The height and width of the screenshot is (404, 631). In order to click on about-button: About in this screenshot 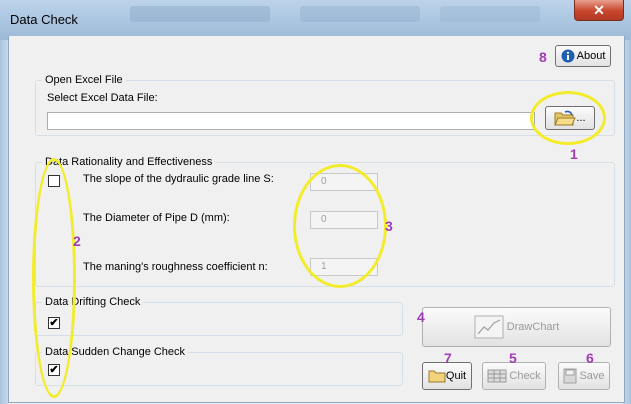, I will do `click(583, 56)`.